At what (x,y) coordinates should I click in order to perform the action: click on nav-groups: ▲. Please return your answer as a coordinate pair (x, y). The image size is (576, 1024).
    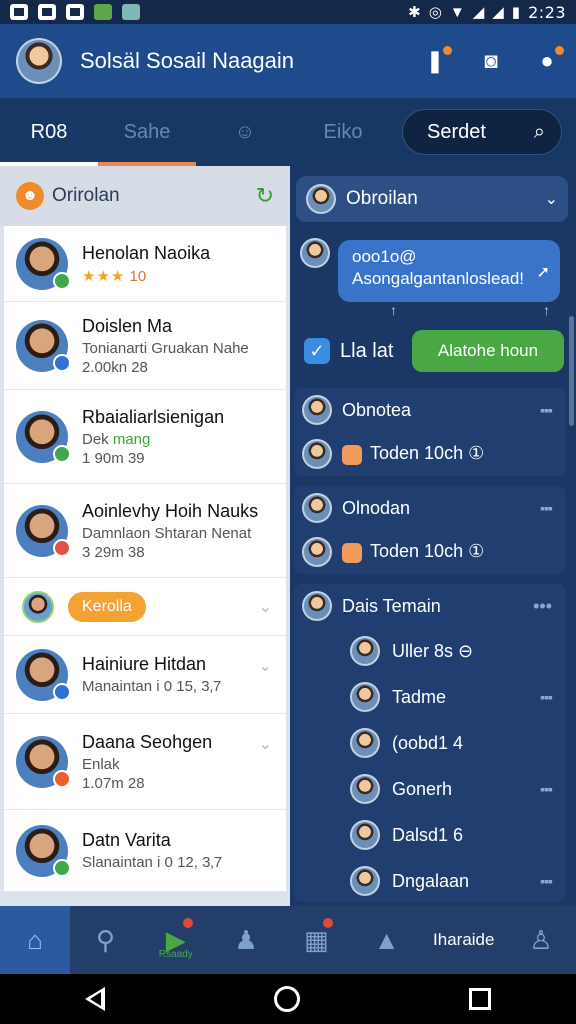
    Looking at the image, I should click on (386, 940).